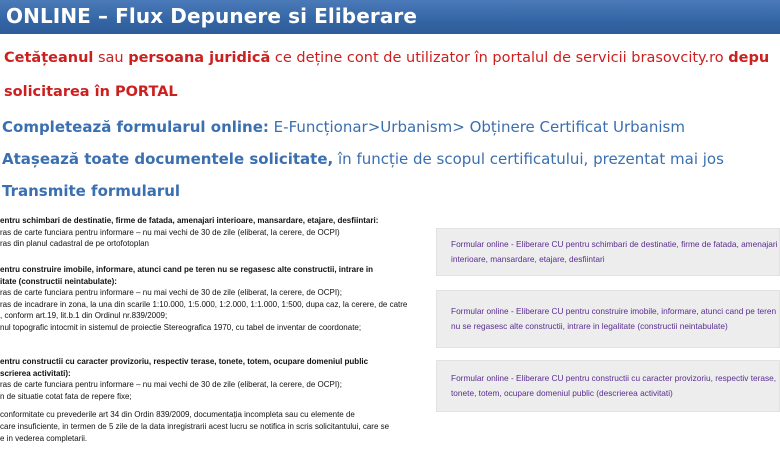 This screenshot has height=470, width=780. Describe the element at coordinates (49, 58) in the screenshot. I see `intro-citizen: Cetățeanul` at that location.